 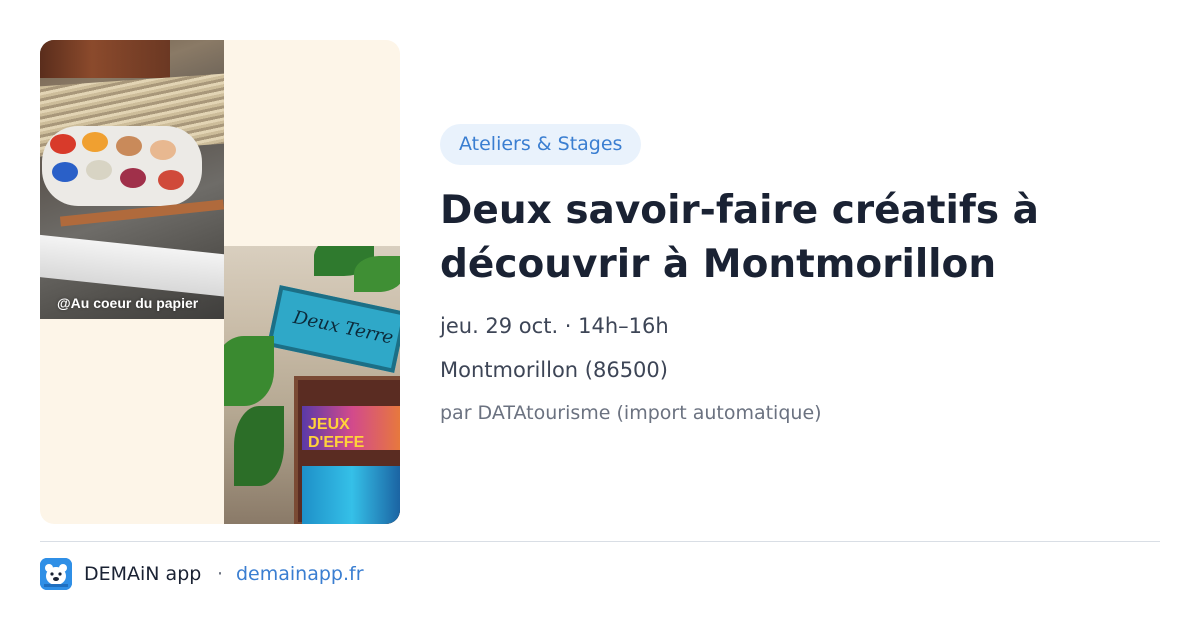 I want to click on paper-blade-shape, so click(x=132, y=266).